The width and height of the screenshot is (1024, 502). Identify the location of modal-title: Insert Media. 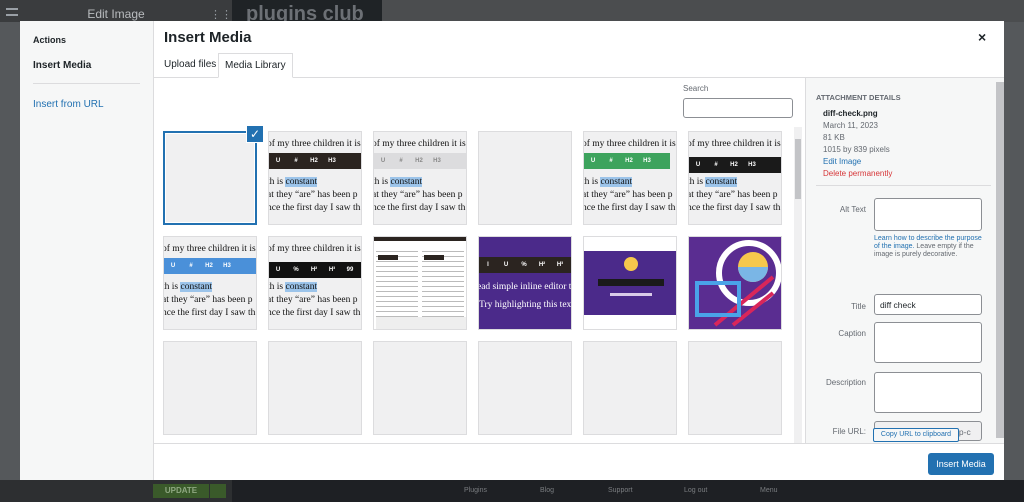
(208, 37).